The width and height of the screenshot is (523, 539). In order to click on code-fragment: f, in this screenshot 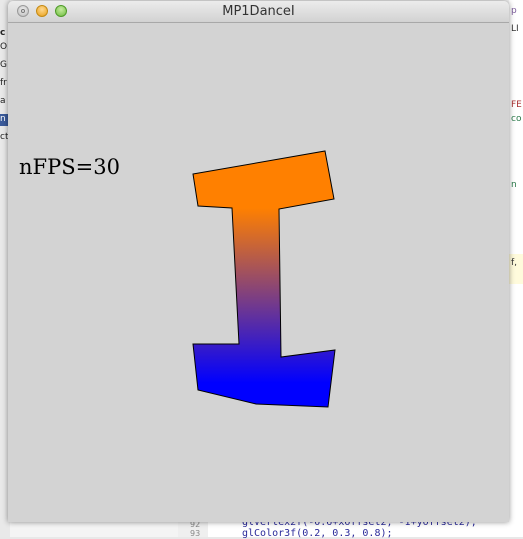, I will do `click(514, 263)`.